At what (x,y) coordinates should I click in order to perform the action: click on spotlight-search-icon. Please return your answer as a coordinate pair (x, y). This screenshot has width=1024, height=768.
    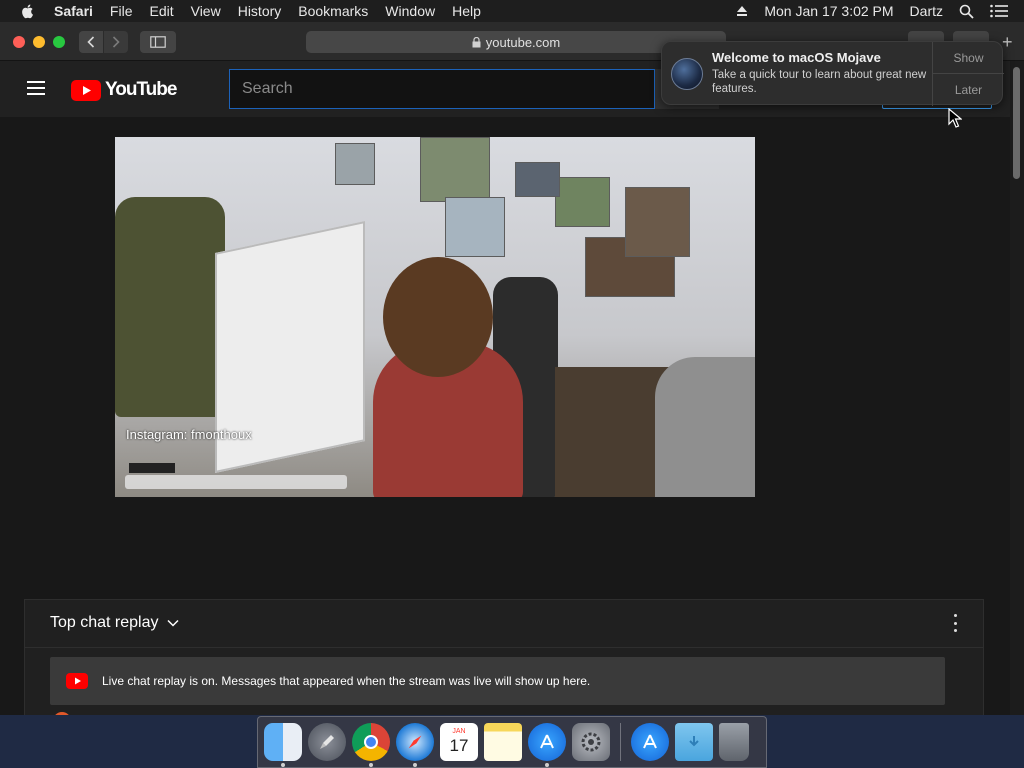
    Looking at the image, I should click on (966, 11).